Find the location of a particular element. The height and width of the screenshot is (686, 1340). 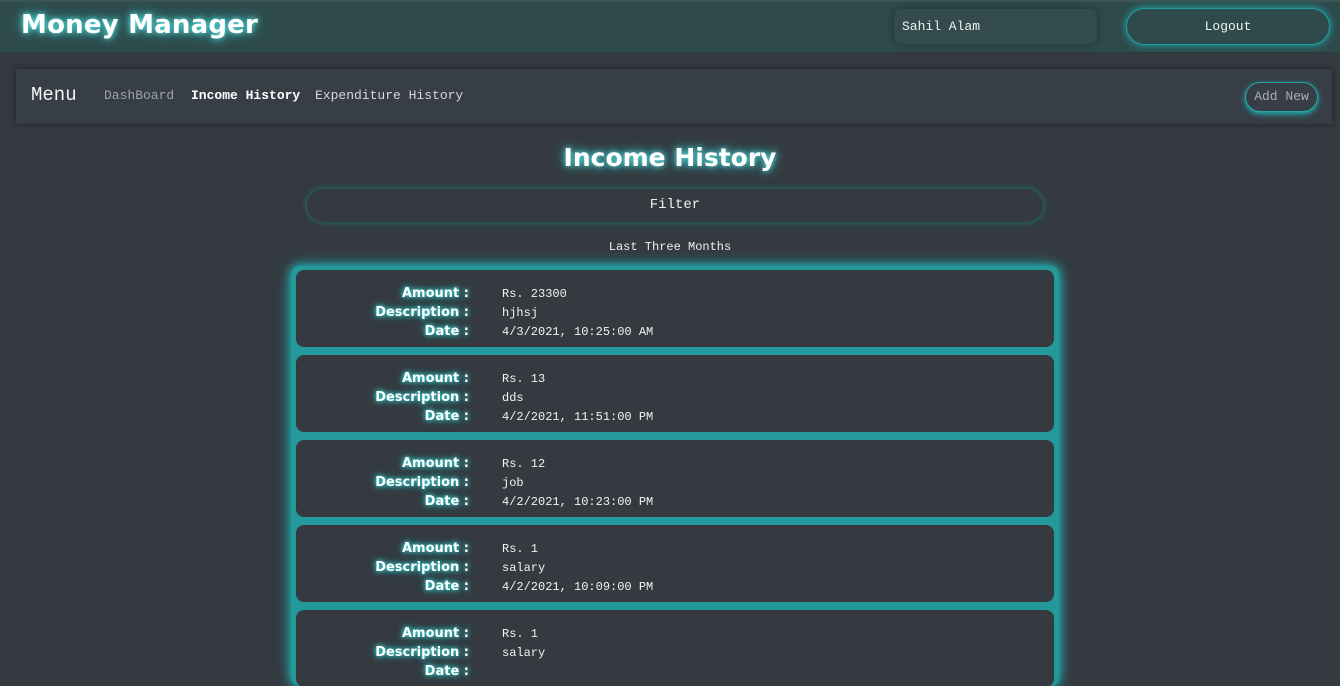

app-brand: Money Manager is located at coordinates (139, 25).